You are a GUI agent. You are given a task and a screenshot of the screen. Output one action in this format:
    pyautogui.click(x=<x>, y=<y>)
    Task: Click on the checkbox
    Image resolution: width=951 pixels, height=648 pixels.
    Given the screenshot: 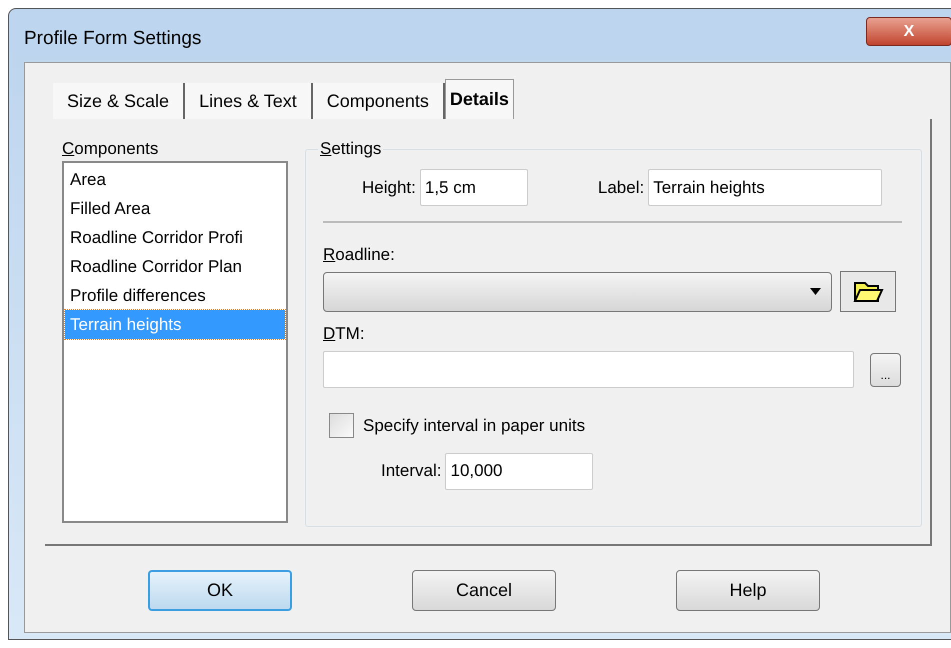 What is the action you would take?
    pyautogui.click(x=341, y=425)
    